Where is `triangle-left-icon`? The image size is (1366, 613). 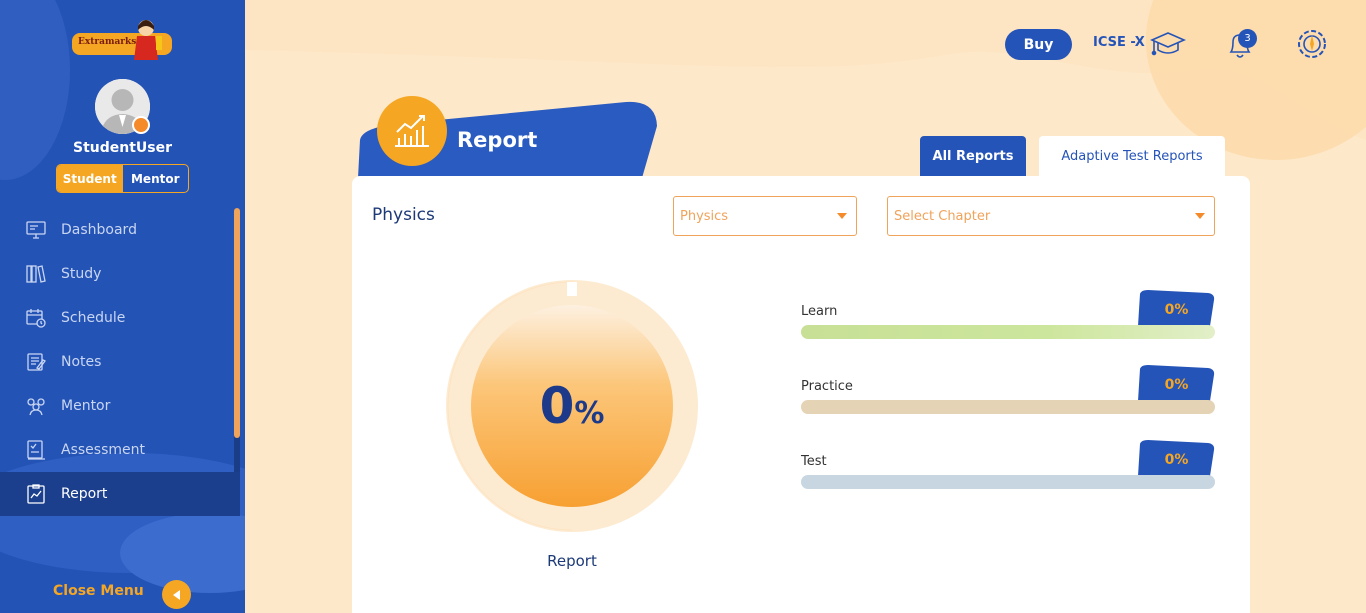
triangle-left-icon is located at coordinates (176, 594).